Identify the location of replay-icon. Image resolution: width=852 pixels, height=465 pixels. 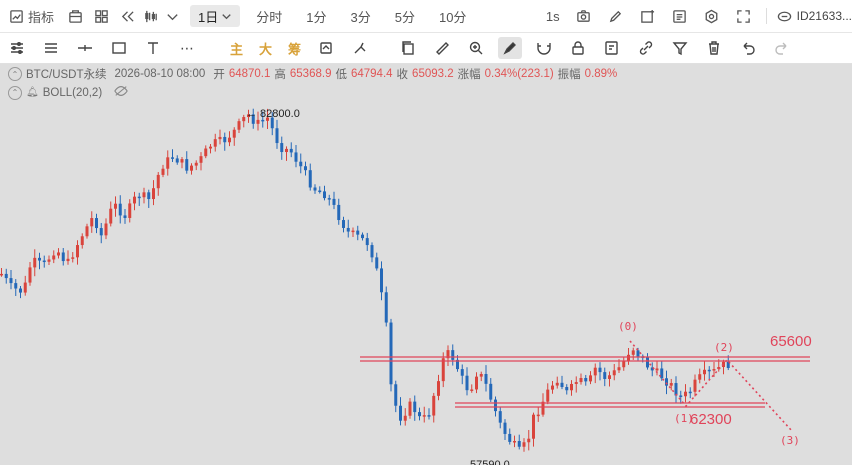
(326, 48).